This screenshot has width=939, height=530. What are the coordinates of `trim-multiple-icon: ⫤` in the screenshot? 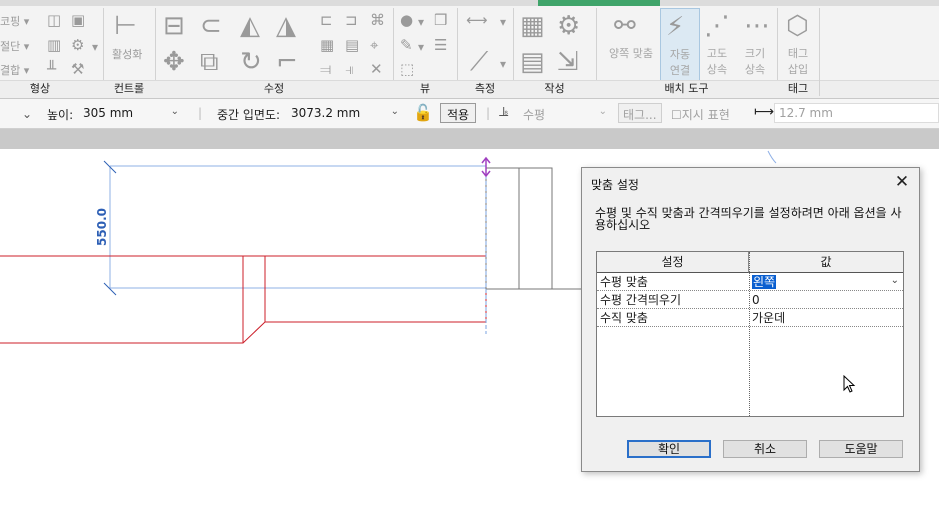 It's located at (325, 69).